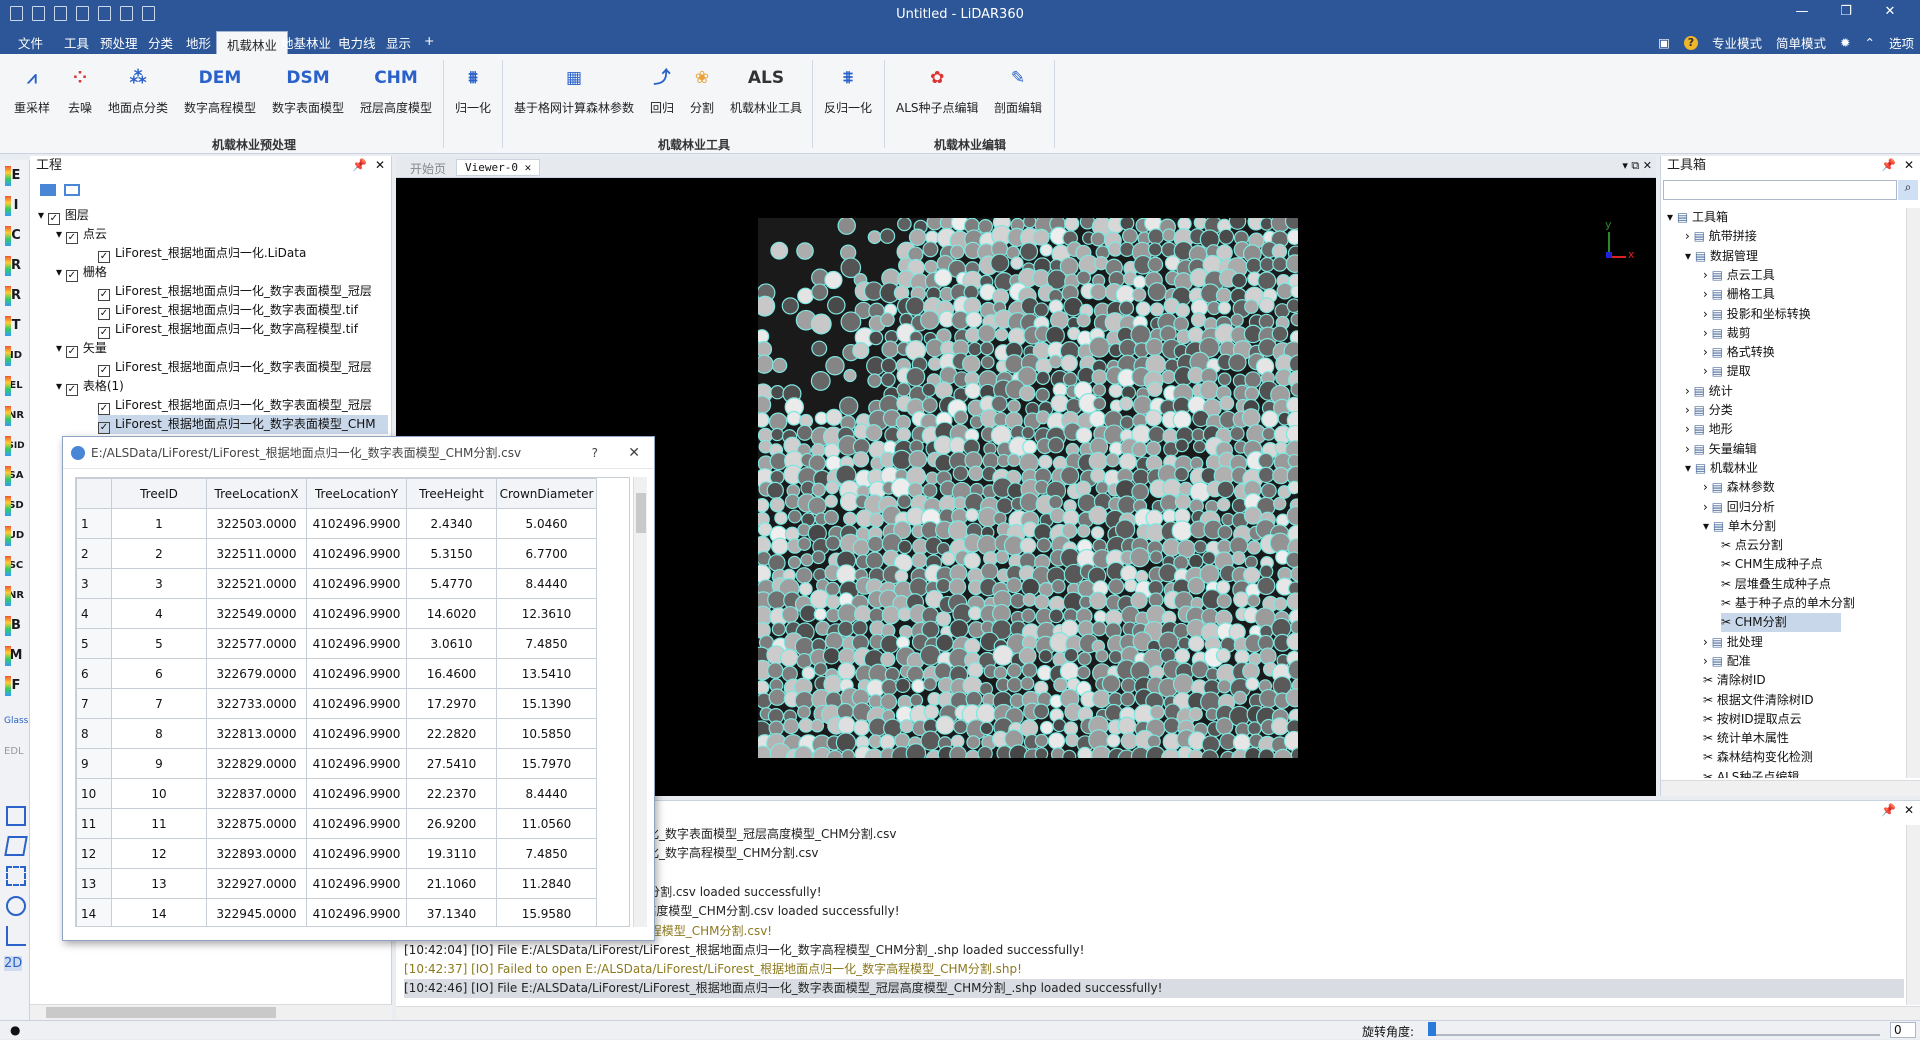 This screenshot has height=1040, width=1920. I want to click on toolbox-item: ✂ CHM生成种子点, so click(1772, 564).